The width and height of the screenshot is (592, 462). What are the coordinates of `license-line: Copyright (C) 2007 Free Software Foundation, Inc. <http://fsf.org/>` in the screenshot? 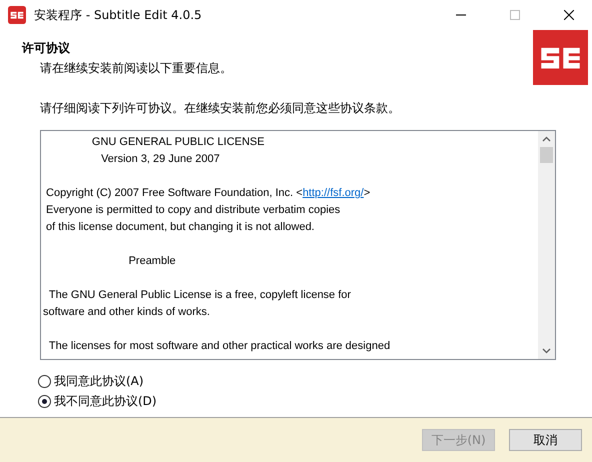 It's located at (208, 193).